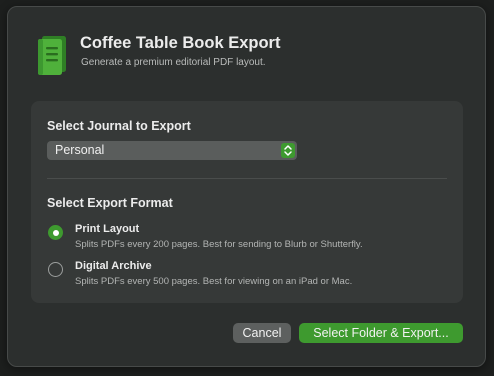 The height and width of the screenshot is (376, 494). I want to click on format-section-label: Select Export Format, so click(110, 203).